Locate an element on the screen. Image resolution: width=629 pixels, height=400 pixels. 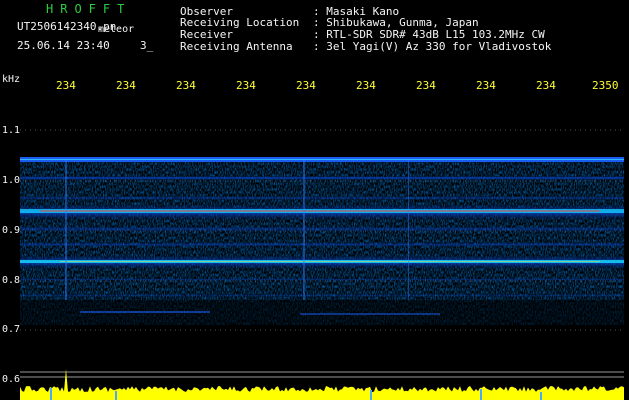
y-tick: 1.0 is located at coordinates (11, 180).